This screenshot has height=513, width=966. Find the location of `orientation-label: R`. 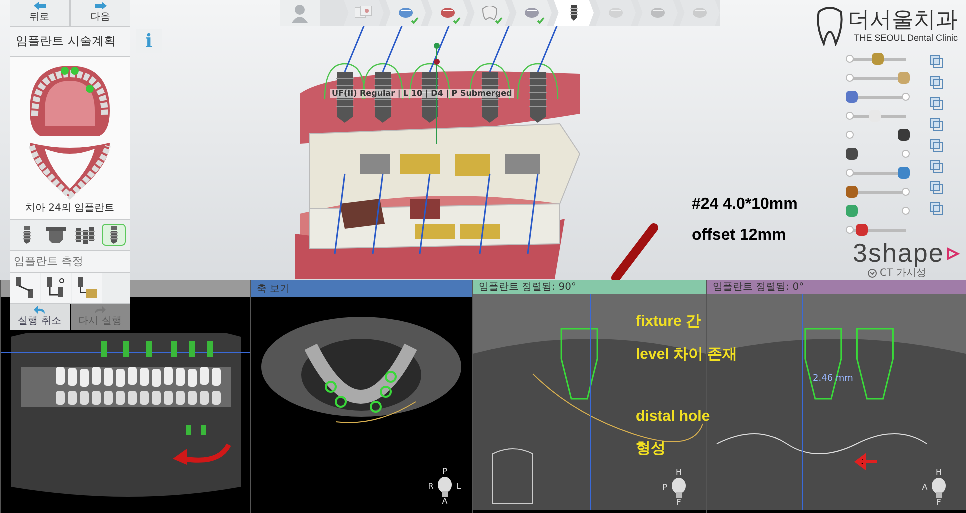

orientation-label: R is located at coordinates (431, 487).